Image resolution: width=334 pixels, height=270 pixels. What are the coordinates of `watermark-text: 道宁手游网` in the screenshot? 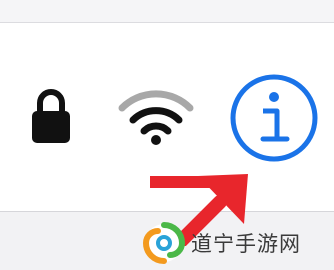 It's located at (246, 244).